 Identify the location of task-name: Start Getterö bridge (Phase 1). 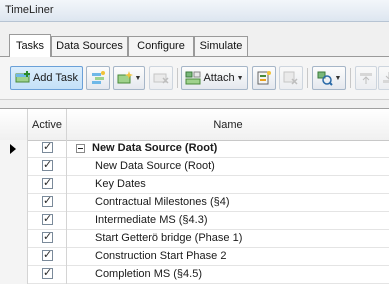
(168, 239).